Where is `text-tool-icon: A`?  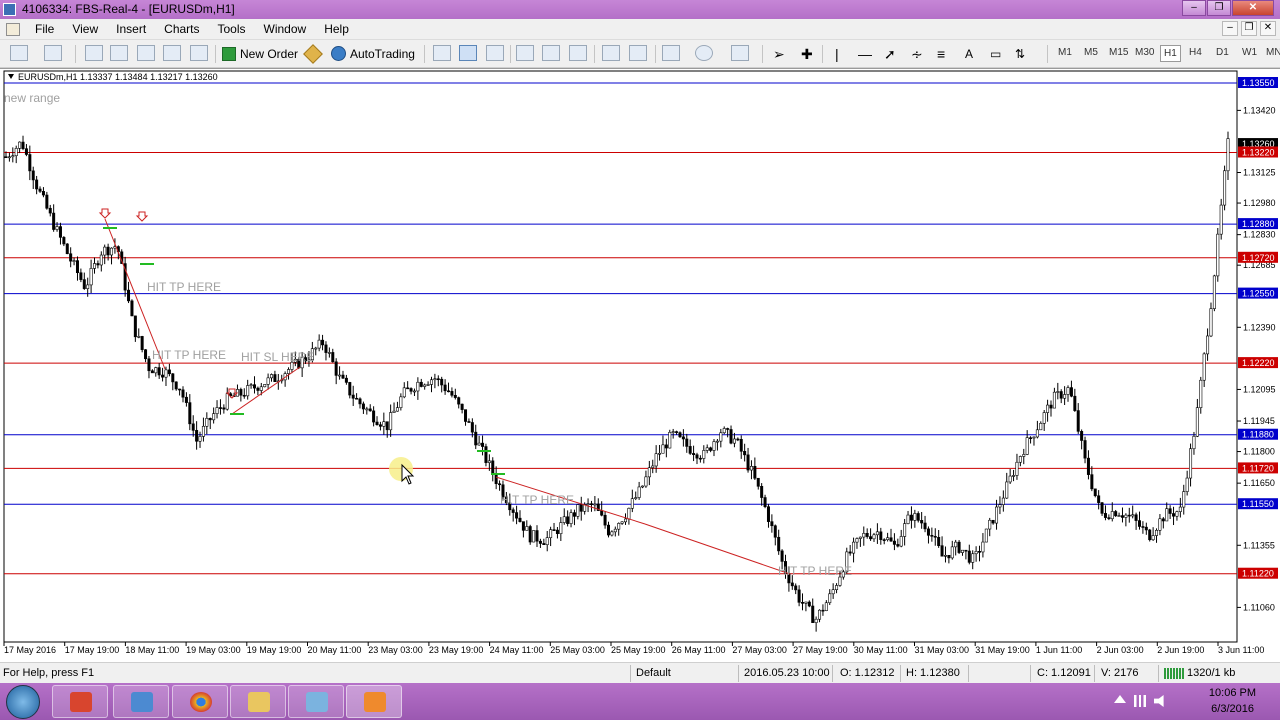 text-tool-icon: A is located at coordinates (969, 54).